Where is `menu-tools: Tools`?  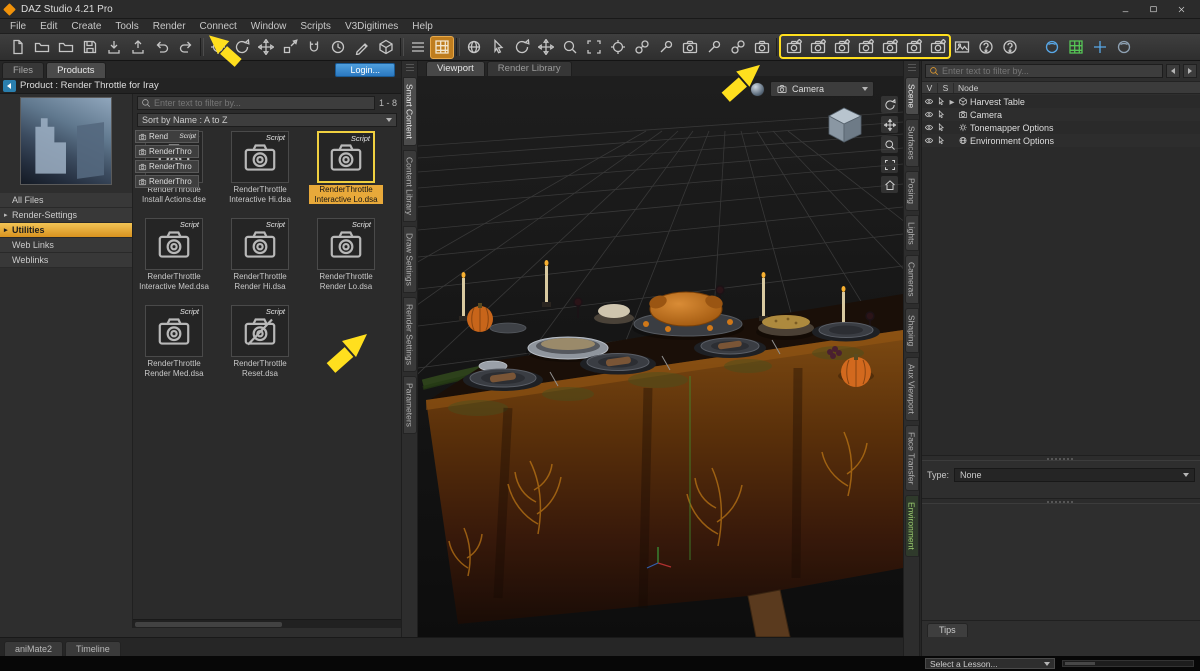 menu-tools: Tools is located at coordinates (126, 26).